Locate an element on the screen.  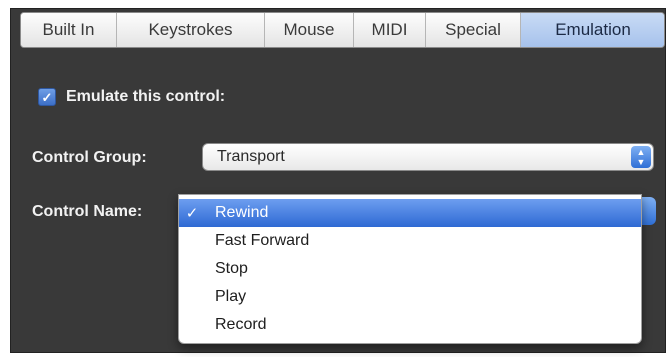
tab-built-in: Built In is located at coordinates (69, 30).